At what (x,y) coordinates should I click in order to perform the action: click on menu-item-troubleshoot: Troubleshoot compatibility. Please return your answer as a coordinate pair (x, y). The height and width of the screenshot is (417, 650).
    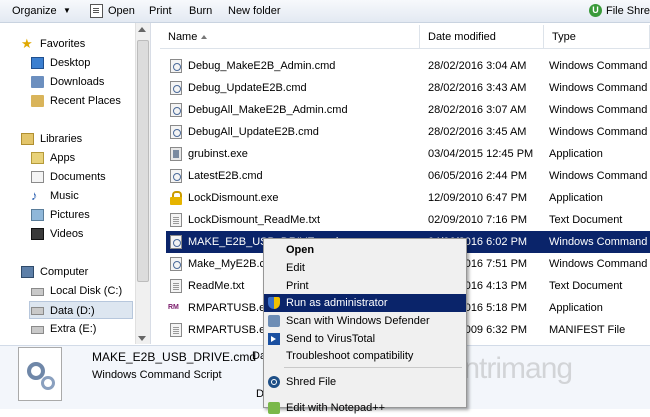
    Looking at the image, I should click on (365, 356).